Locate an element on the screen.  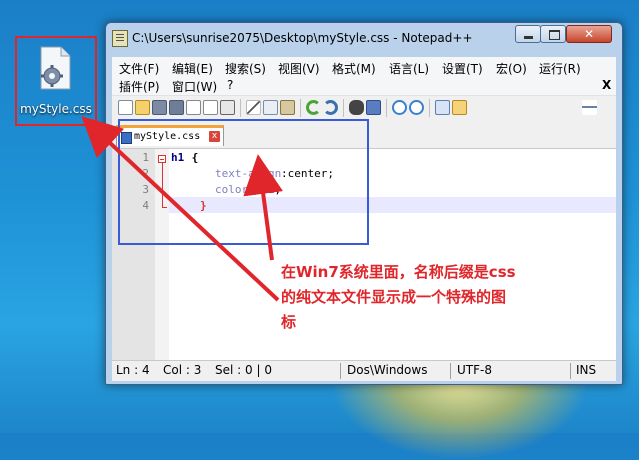
annotation-text: 在Win7系统里面，名称后缀是css 的纯文本文件显示成一个特殊的图 标 is located at coordinates (411, 297).